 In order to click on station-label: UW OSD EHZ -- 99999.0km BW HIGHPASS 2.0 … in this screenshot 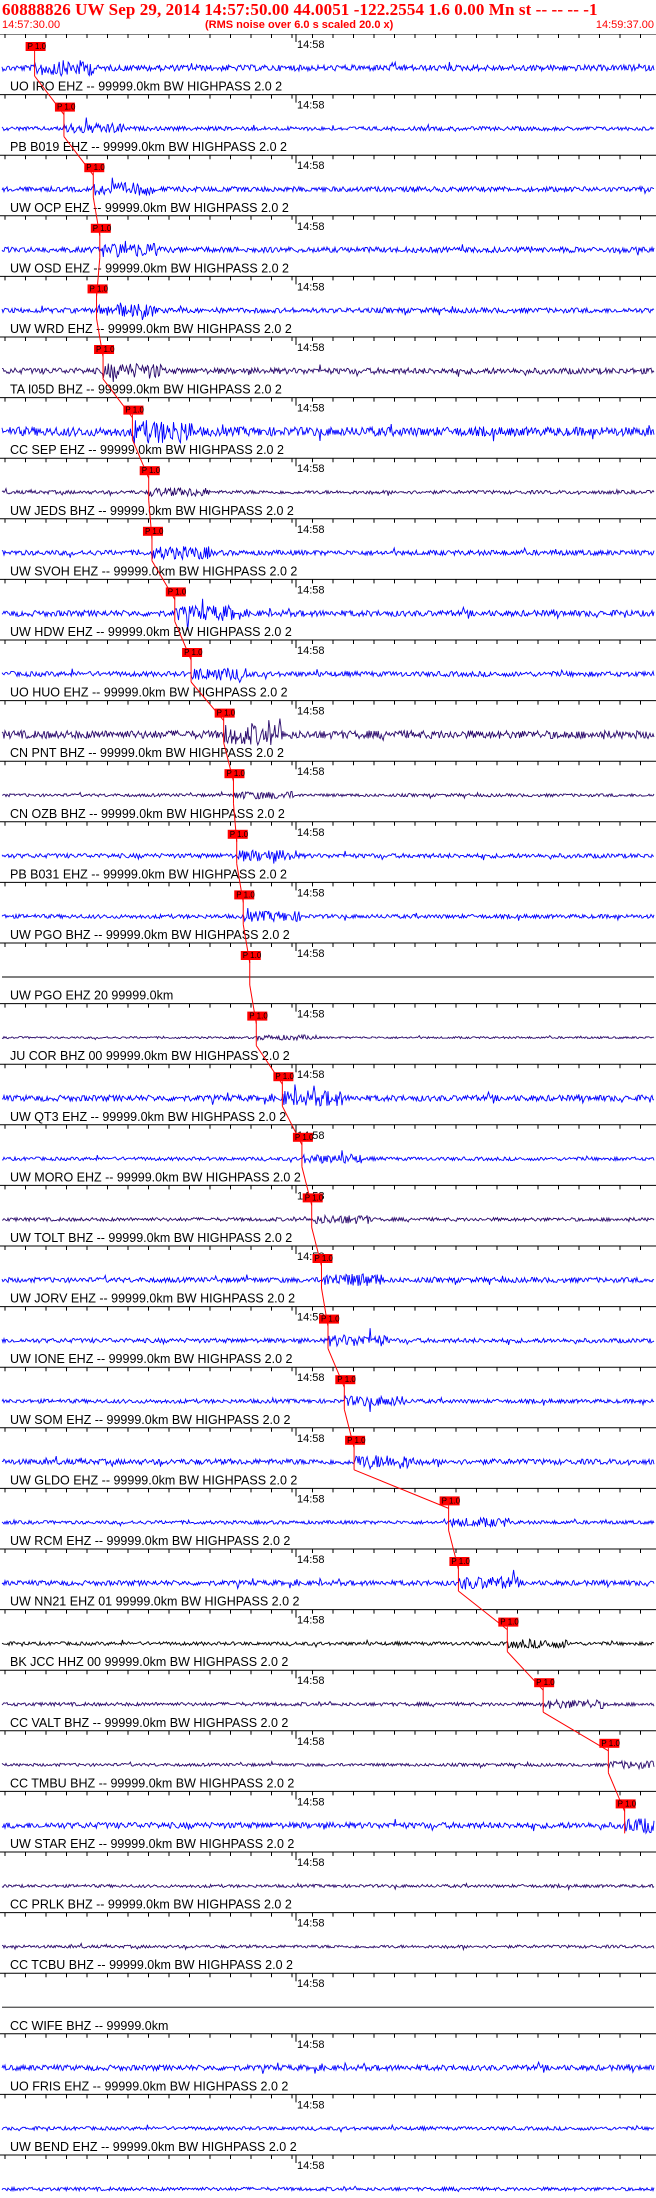, I will do `click(149, 268)`.